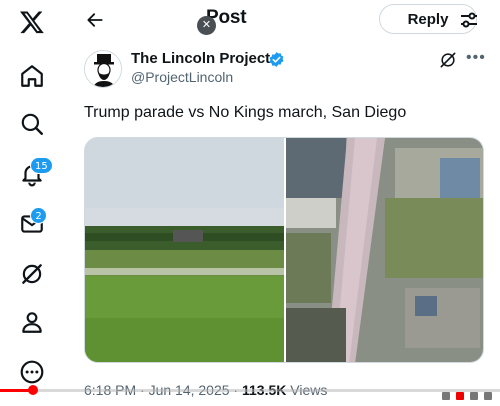 The width and height of the screenshot is (500, 406). Describe the element at coordinates (41, 165) in the screenshot. I see `notifications-badge: 15` at that location.